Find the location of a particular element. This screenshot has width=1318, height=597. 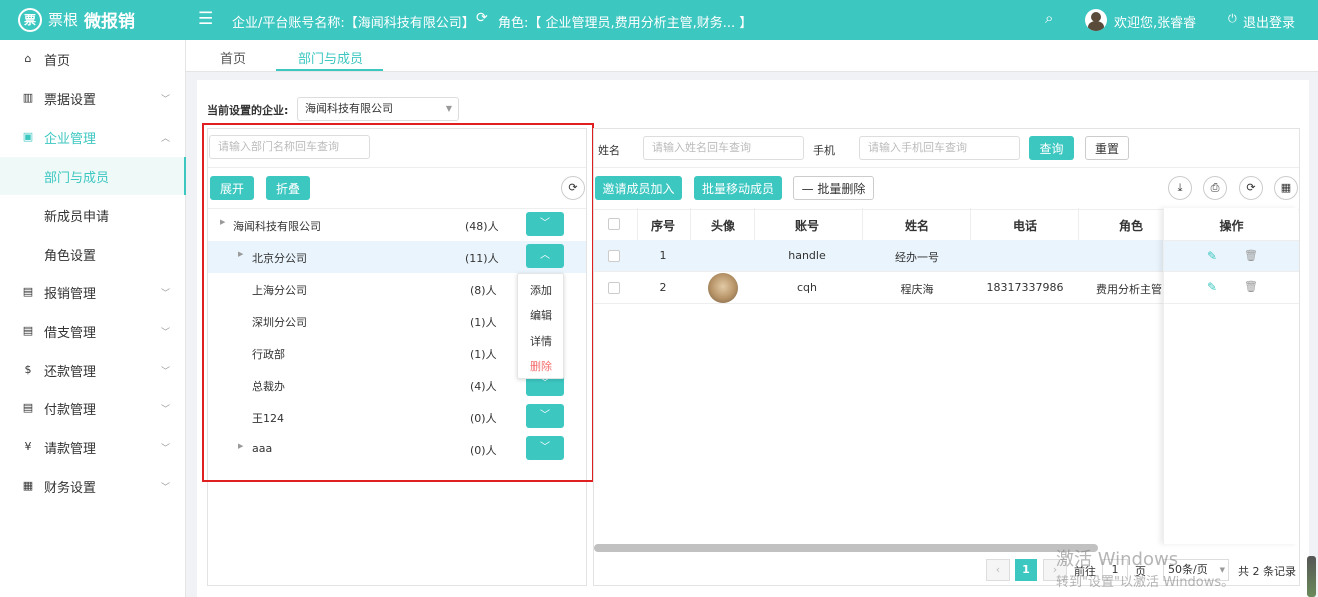

tab-home: 首页 is located at coordinates (233, 57).